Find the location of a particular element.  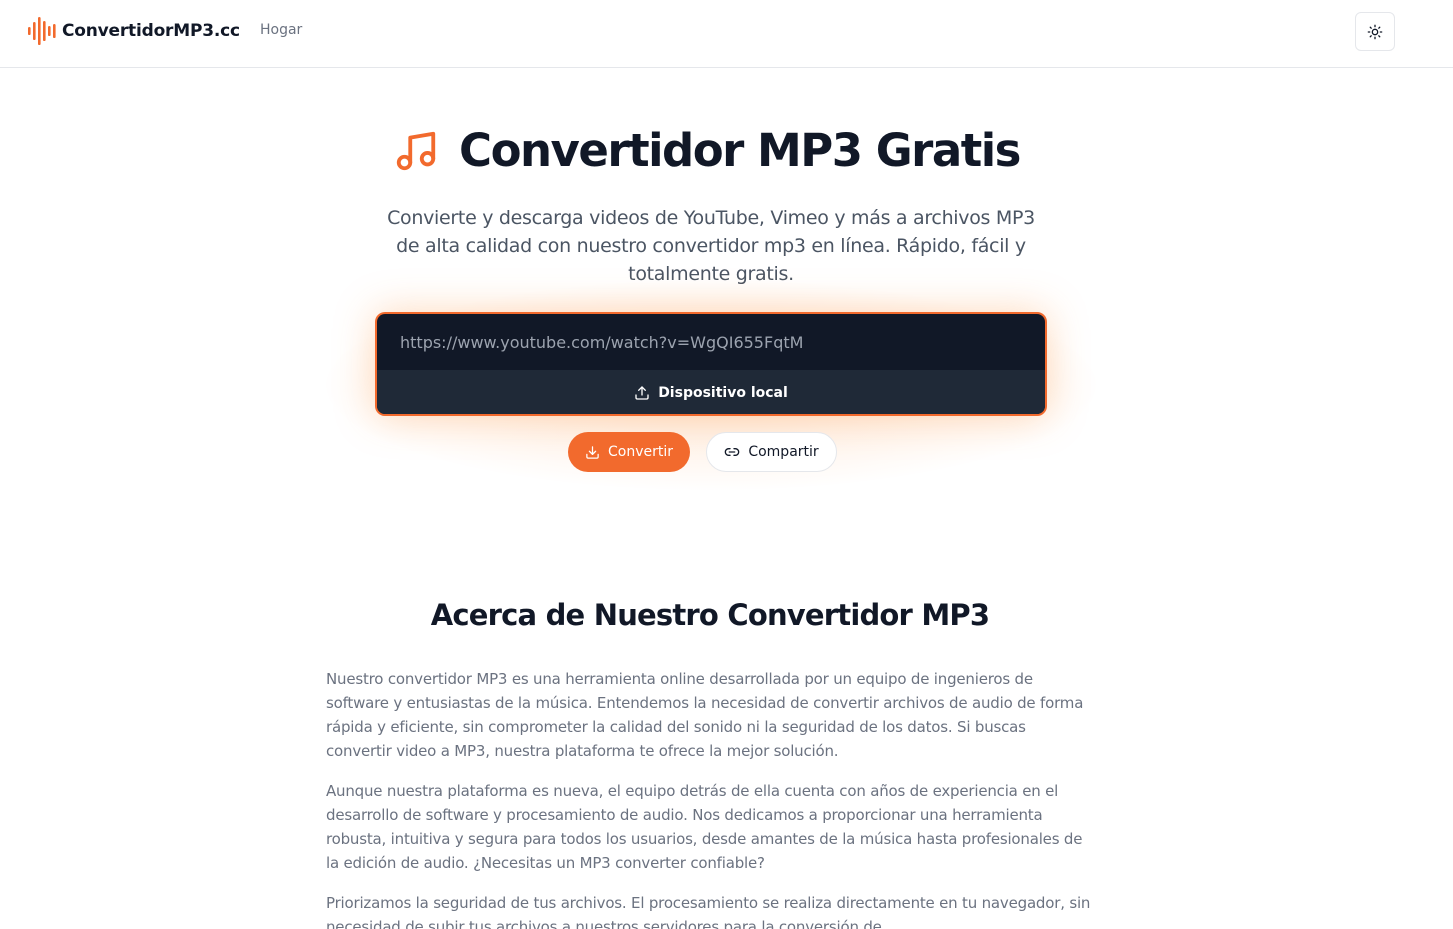

share-label: Compartir is located at coordinates (783, 452).